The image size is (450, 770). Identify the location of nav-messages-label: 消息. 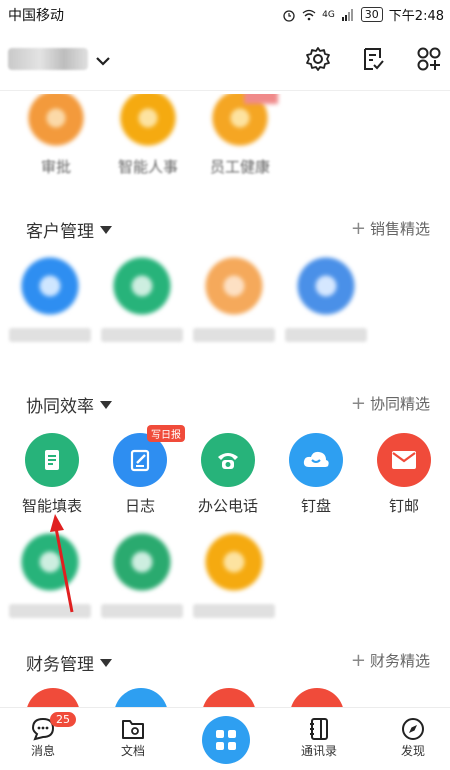
(42, 751).